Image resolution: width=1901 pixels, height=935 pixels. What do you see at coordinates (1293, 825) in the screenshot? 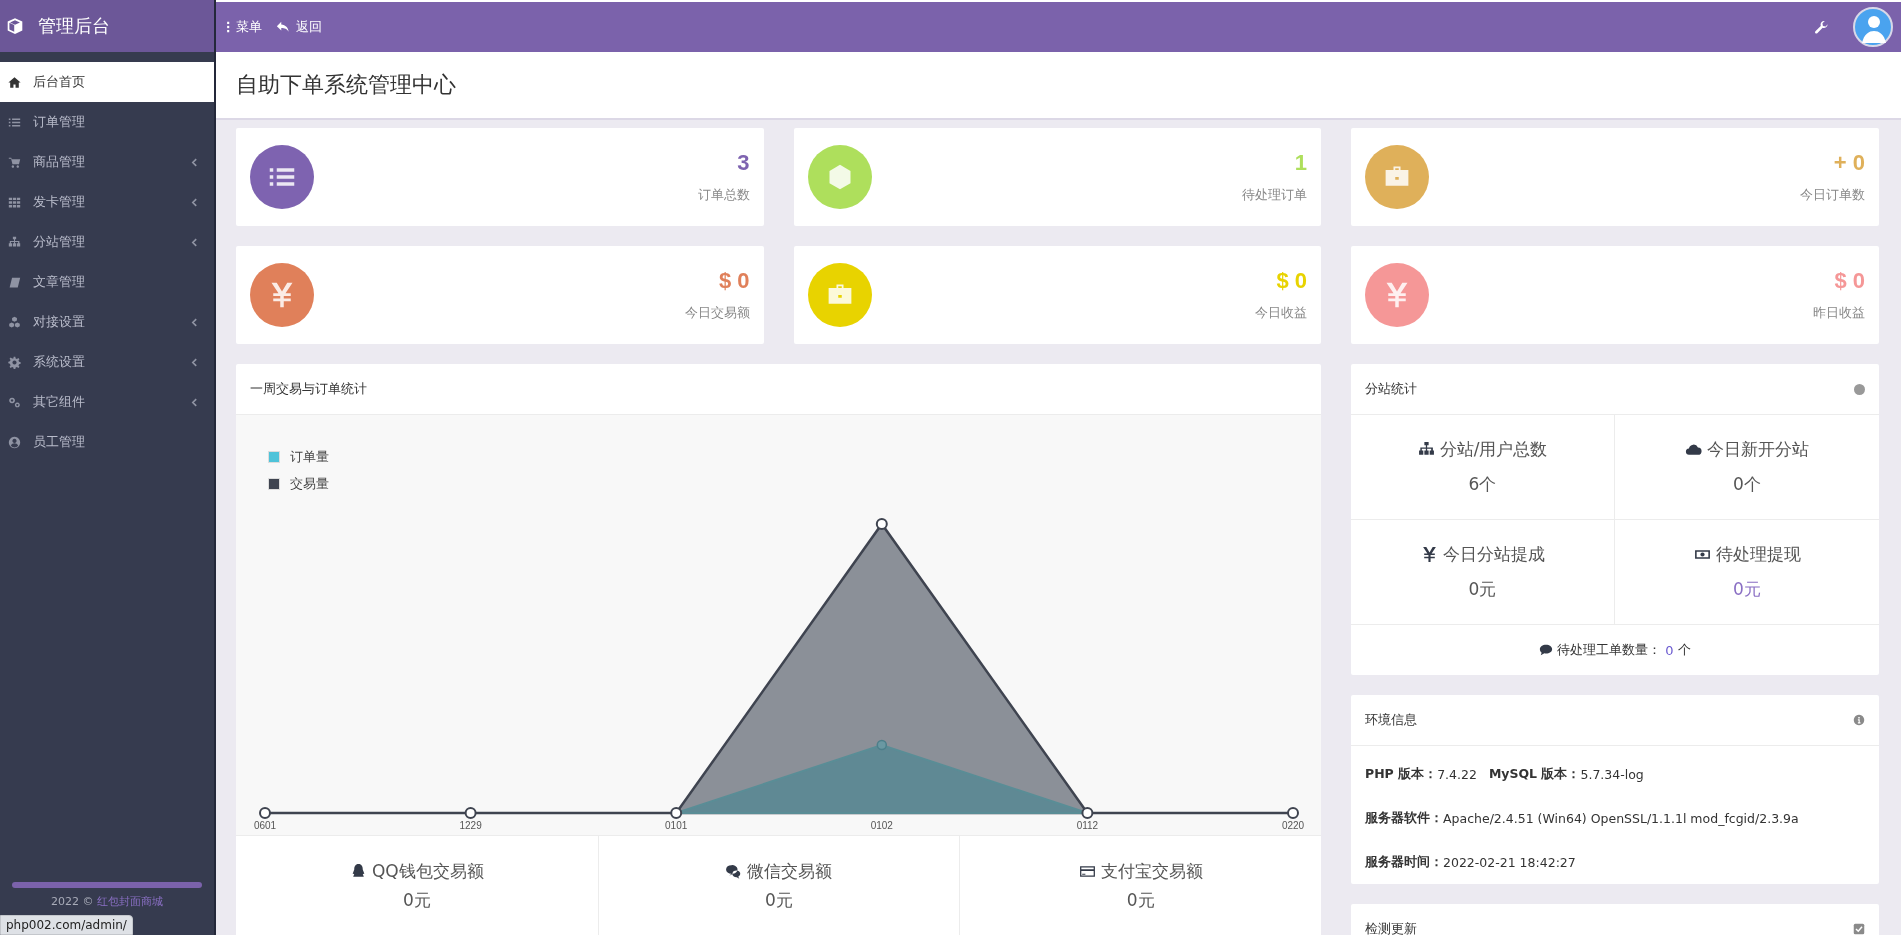
I see `axis-label: 0220` at bounding box center [1293, 825].